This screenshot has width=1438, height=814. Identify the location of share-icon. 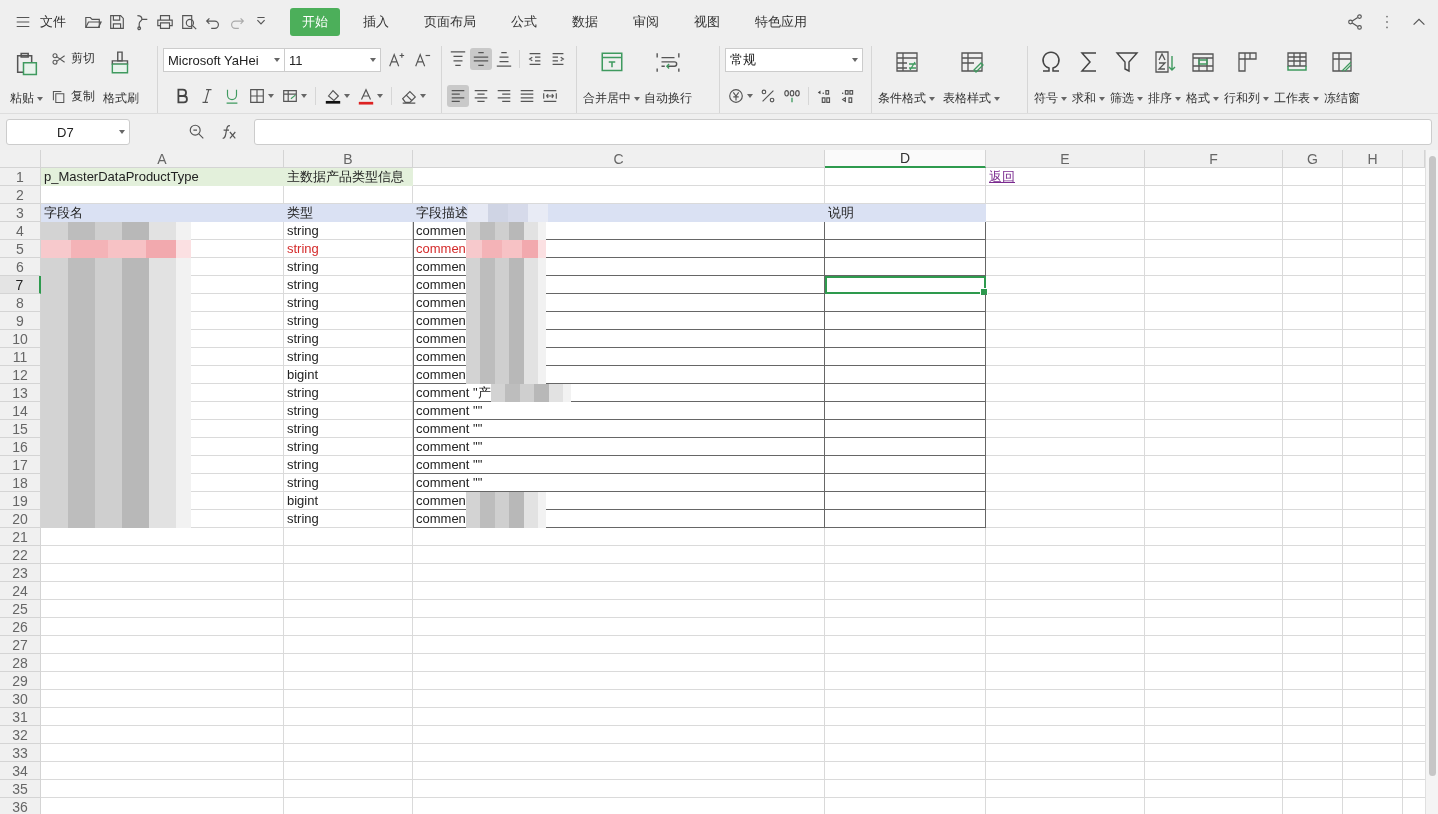
(1355, 22).